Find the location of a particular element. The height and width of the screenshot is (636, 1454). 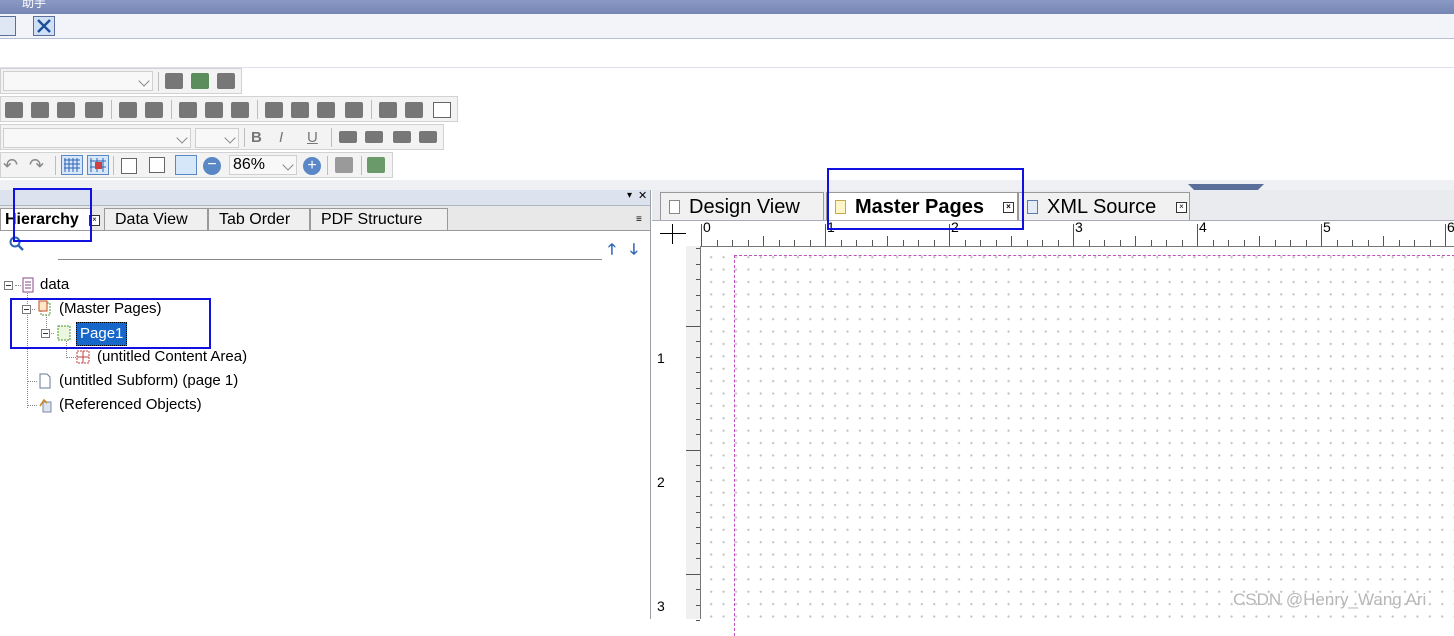

editor-tabs: Design View Master Pages × XML Source × is located at coordinates (1053, 205).